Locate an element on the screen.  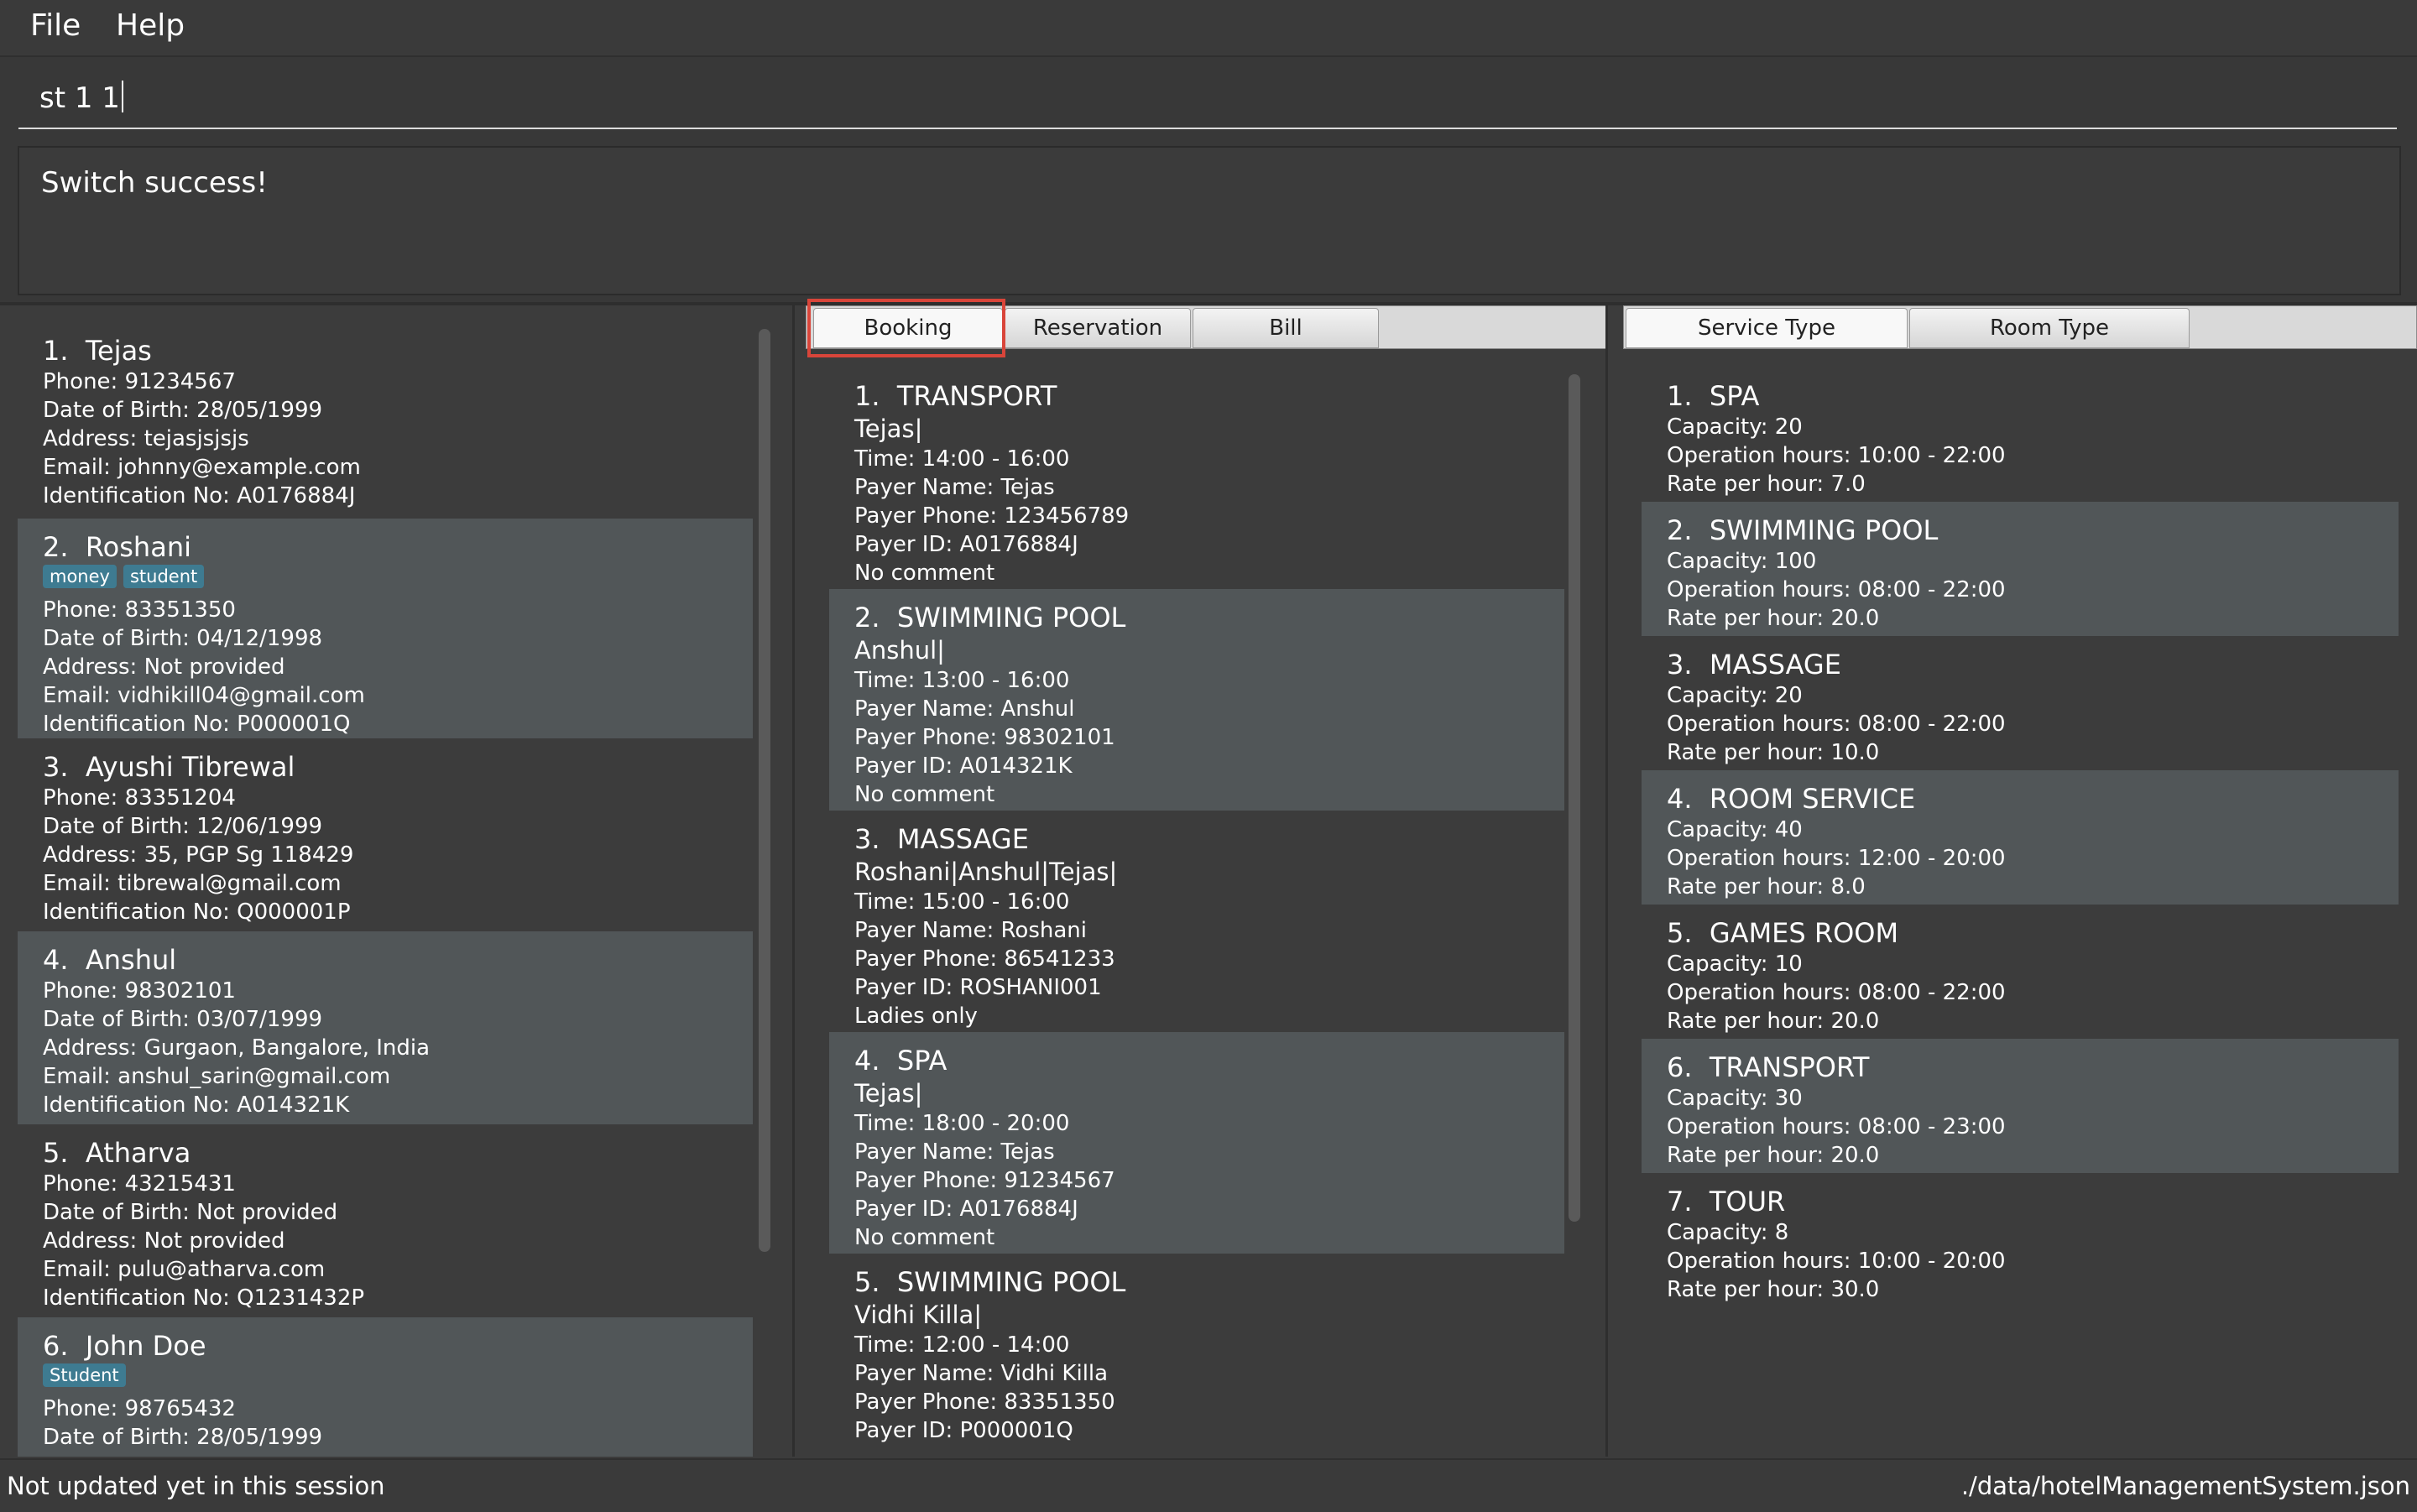
booking-payer-phone: Payer Phone: 98302101 is located at coordinates (984, 737).